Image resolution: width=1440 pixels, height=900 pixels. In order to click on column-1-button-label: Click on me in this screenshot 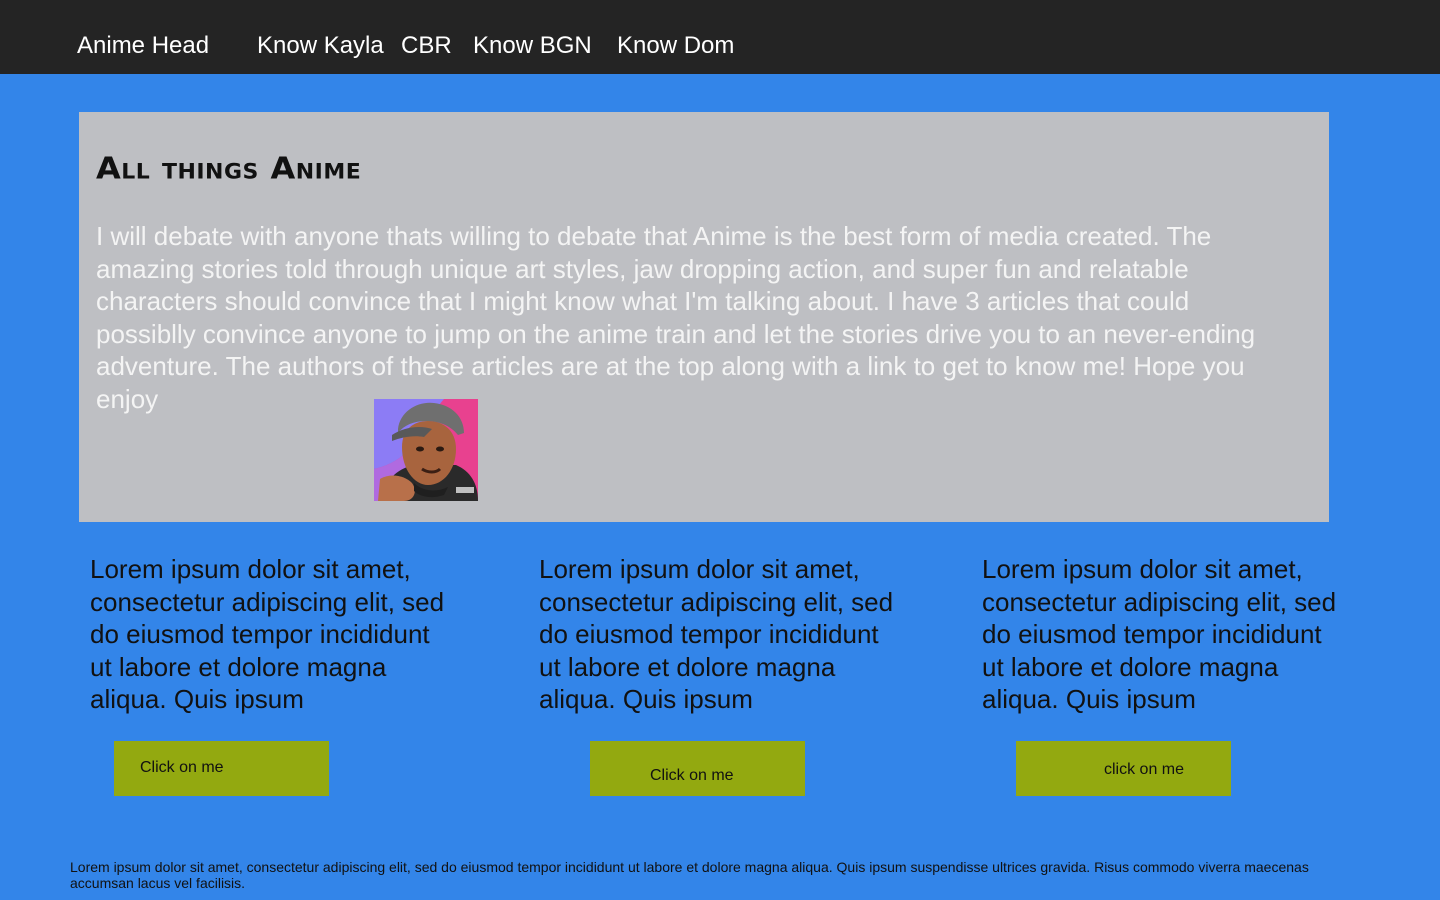, I will do `click(182, 767)`.